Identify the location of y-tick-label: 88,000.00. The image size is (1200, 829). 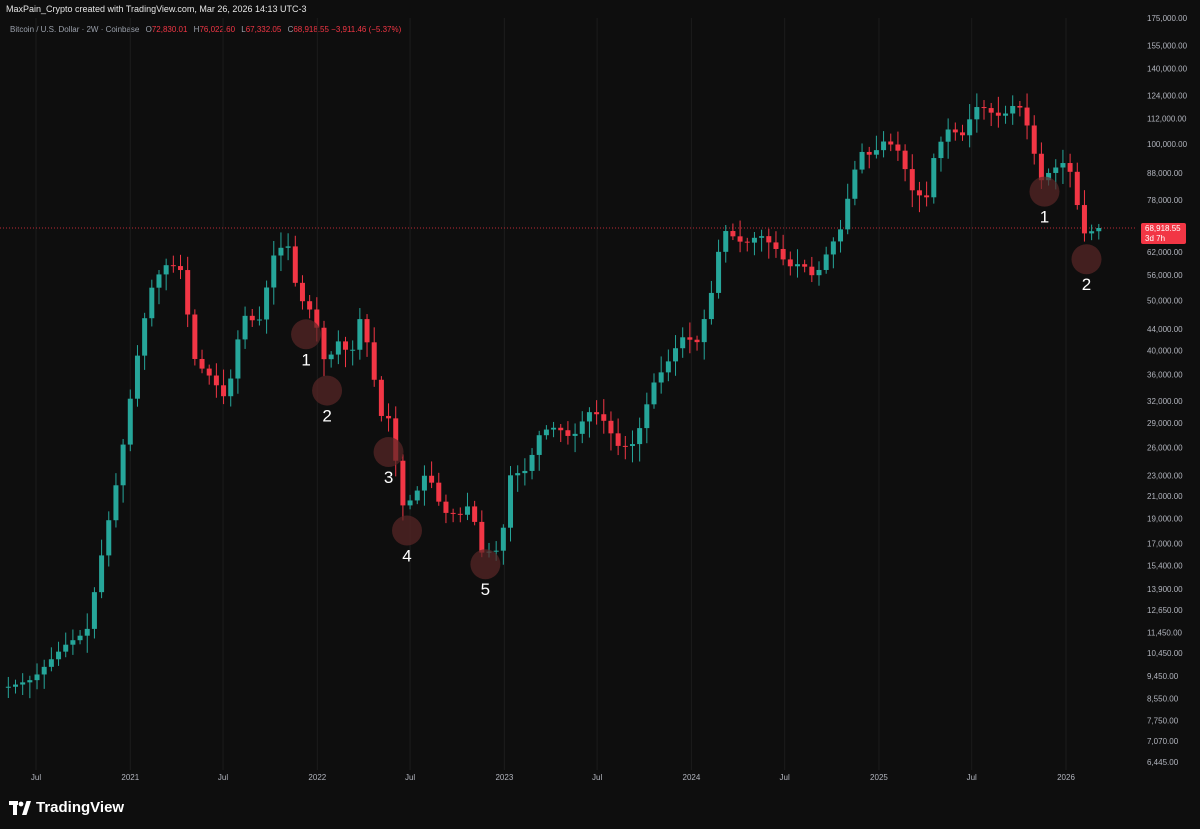
(1165, 173).